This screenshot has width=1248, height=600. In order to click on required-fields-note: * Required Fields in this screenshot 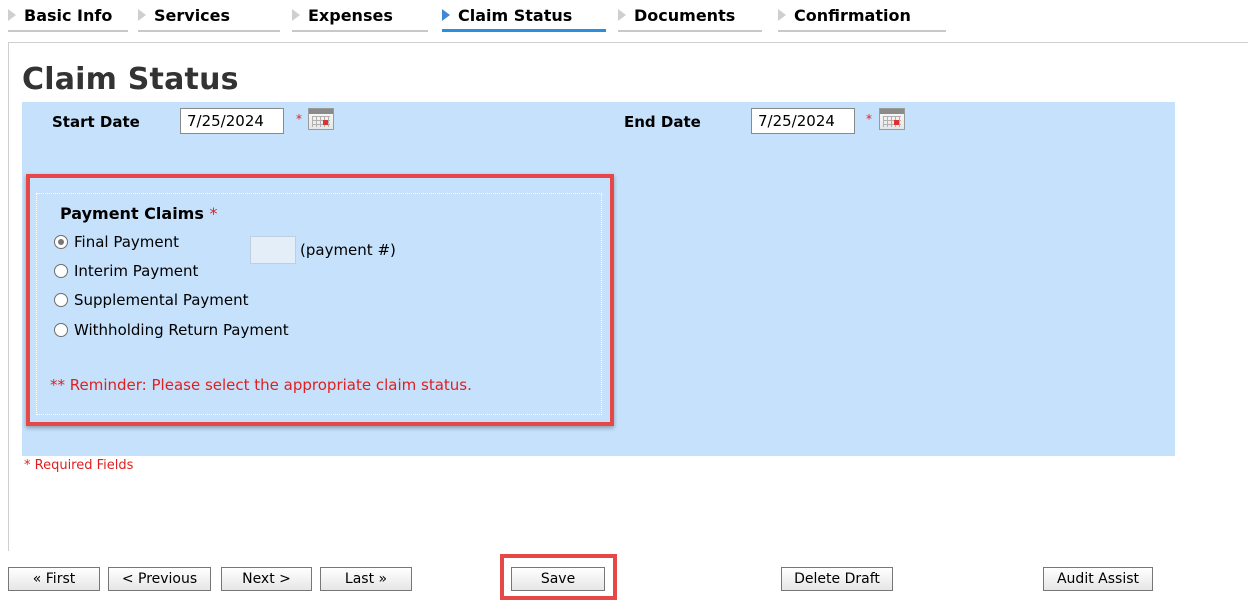, I will do `click(79, 465)`.